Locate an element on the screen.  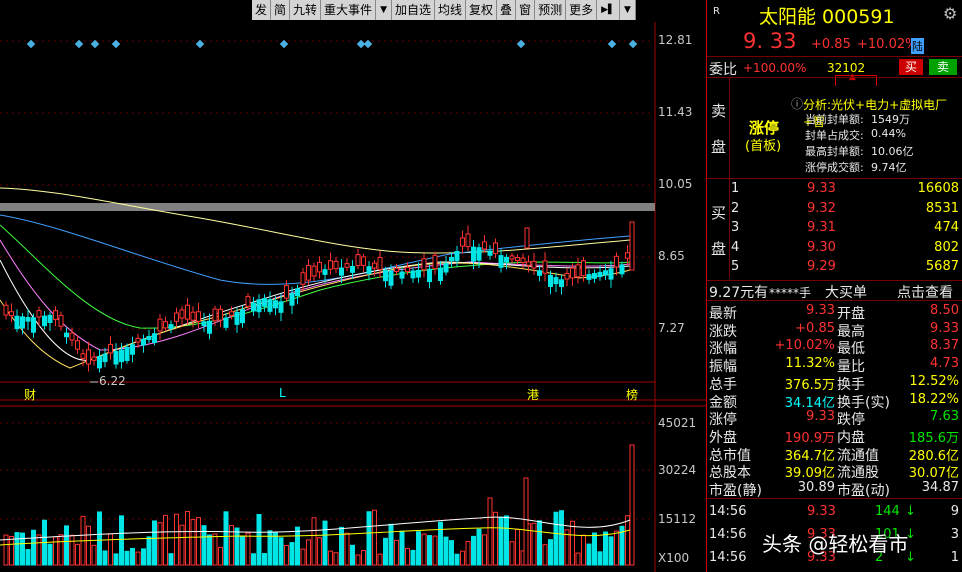
toolbar-item-jian: 简 is located at coordinates (281, 10).